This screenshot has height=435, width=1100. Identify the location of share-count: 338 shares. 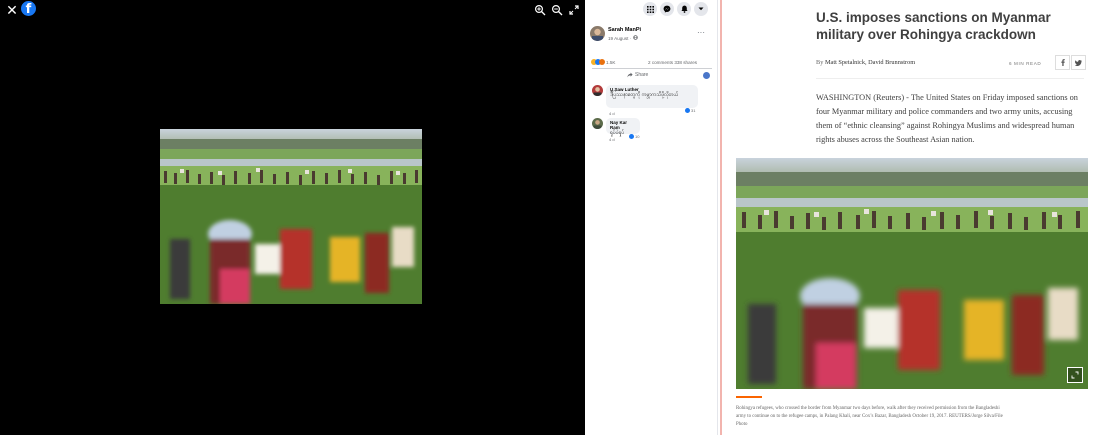
(685, 62).